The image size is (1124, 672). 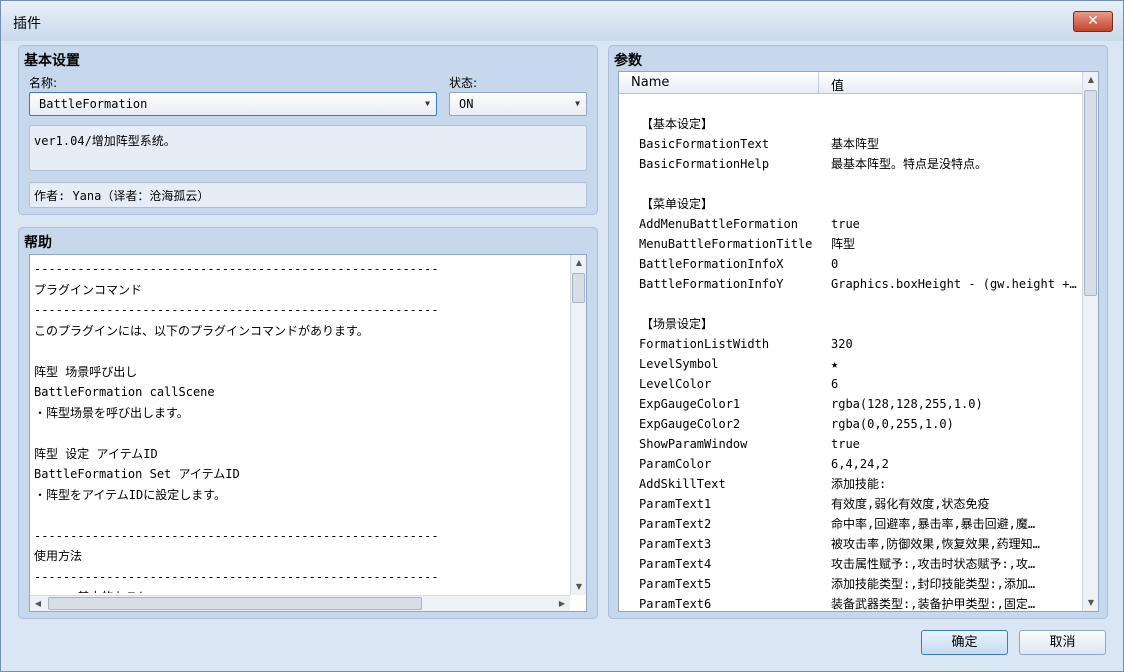 I want to click on help-line: ・阵型をアイテムIDに設定します。, so click(x=130, y=494).